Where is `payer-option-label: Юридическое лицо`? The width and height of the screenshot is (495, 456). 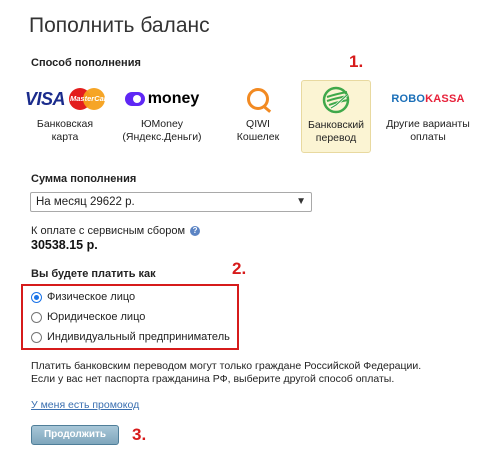
payer-option-label: Юридическое лицо is located at coordinates (96, 317).